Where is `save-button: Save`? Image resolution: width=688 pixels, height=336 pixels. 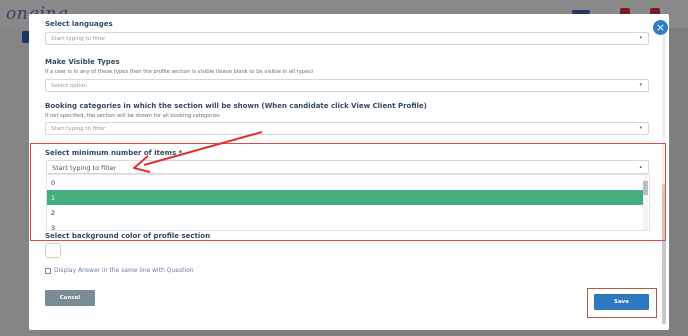
save-button: Save is located at coordinates (621, 302).